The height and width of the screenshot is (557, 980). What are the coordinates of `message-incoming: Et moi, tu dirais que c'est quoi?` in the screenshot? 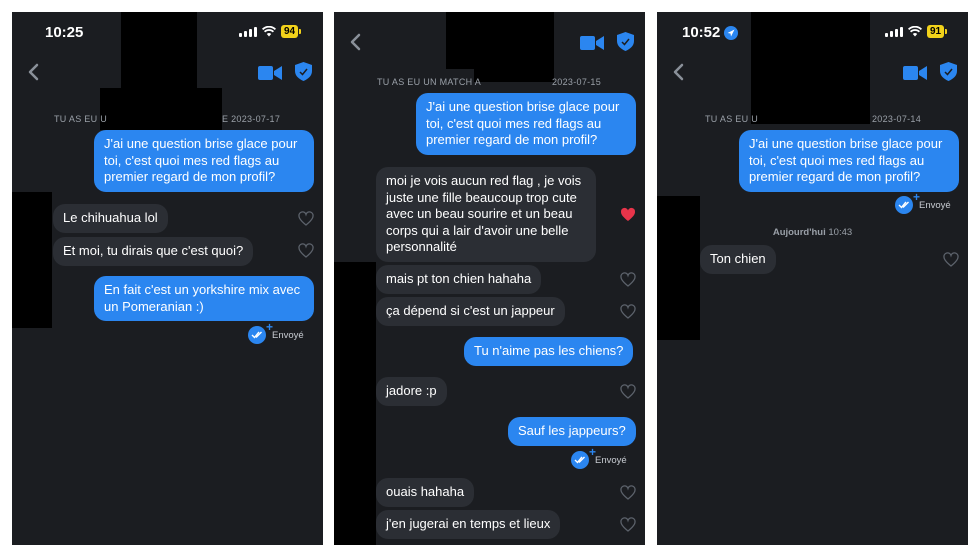 It's located at (153, 251).